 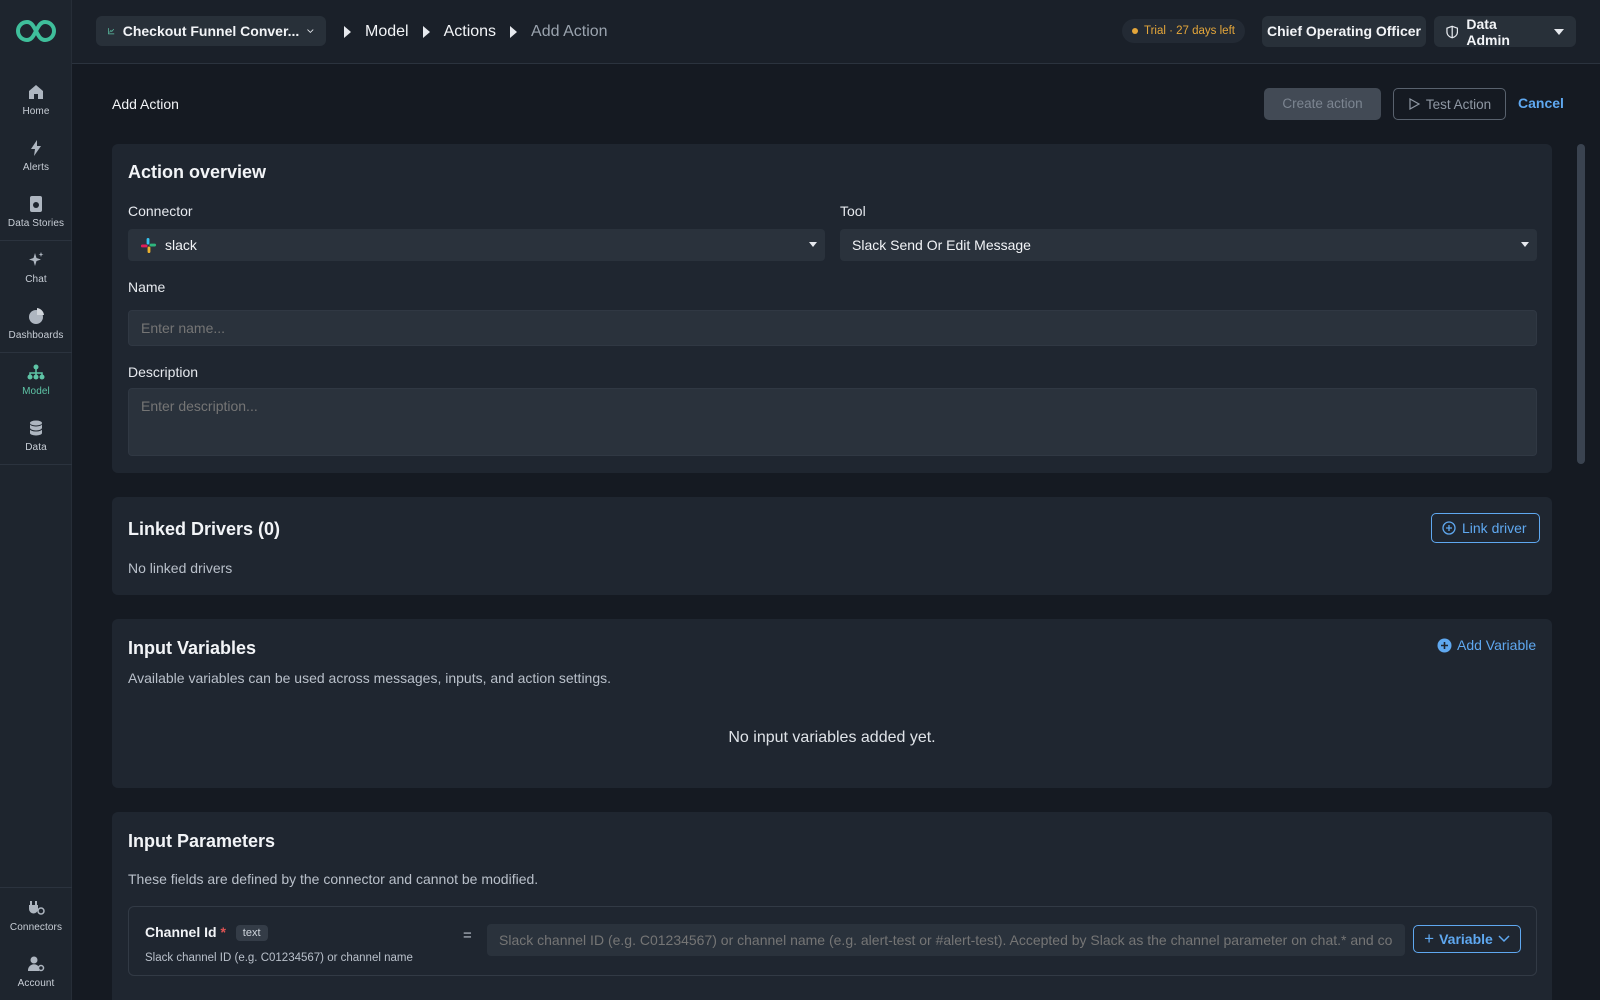 What do you see at coordinates (36, 204) in the screenshot?
I see `story-icon` at bounding box center [36, 204].